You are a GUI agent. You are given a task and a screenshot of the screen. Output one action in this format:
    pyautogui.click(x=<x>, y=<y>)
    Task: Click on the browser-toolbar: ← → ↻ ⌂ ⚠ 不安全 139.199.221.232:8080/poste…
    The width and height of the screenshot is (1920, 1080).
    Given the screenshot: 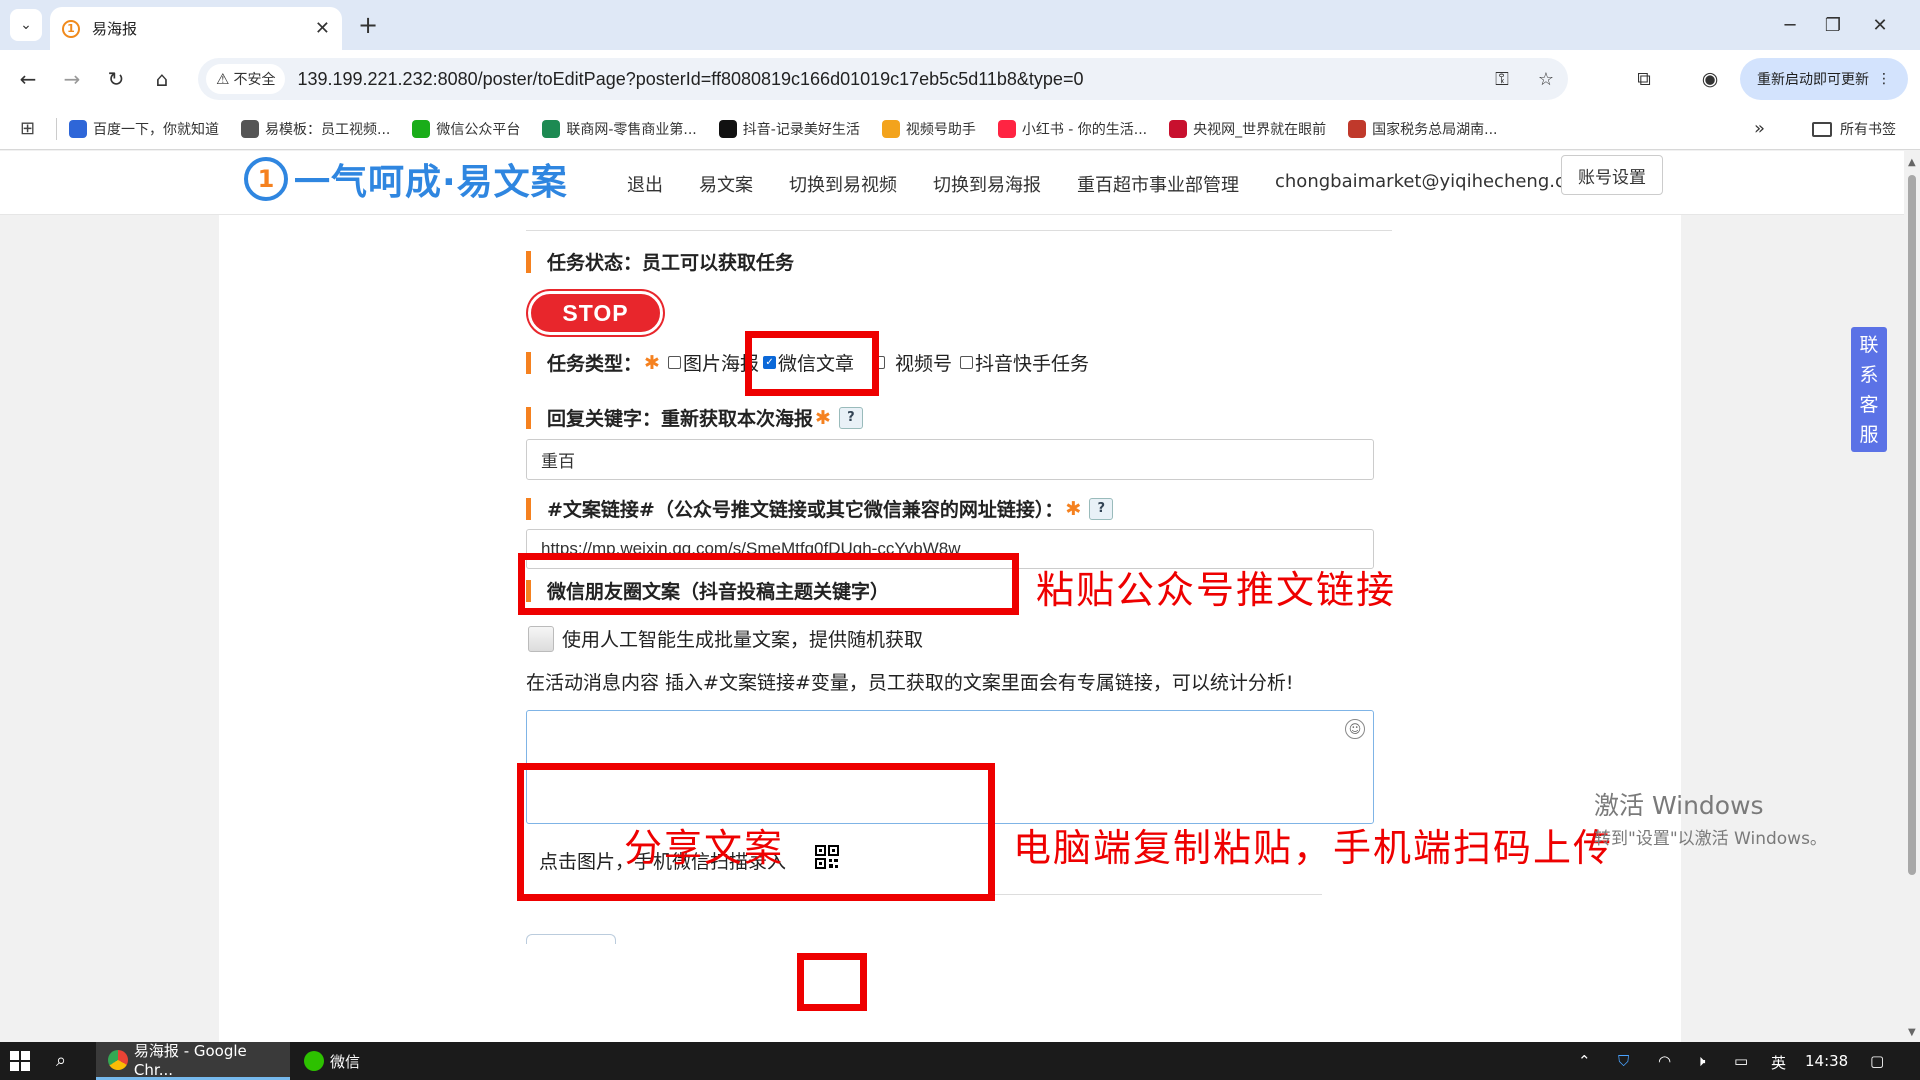 What is the action you would take?
    pyautogui.click(x=960, y=79)
    